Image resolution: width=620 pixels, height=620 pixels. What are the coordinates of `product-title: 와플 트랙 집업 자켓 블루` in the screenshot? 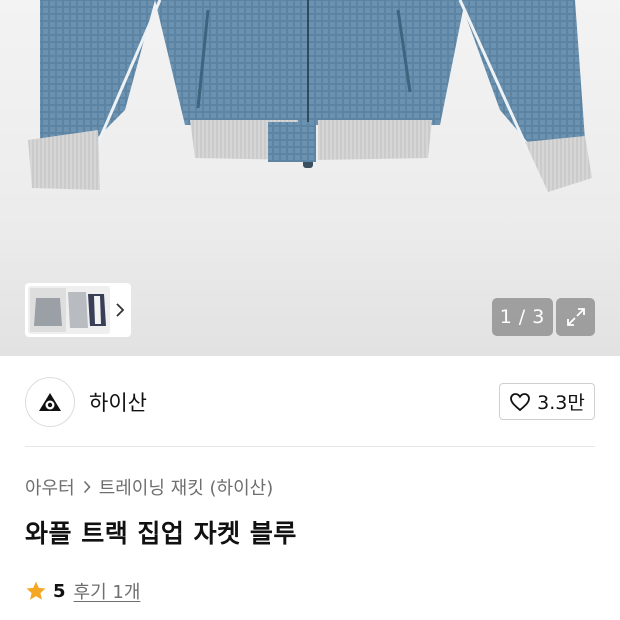 It's located at (161, 533).